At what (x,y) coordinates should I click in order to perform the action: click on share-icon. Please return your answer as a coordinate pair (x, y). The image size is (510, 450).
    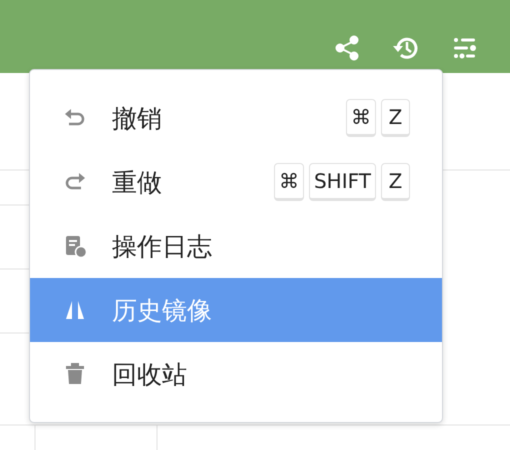
    Looking at the image, I should click on (347, 48).